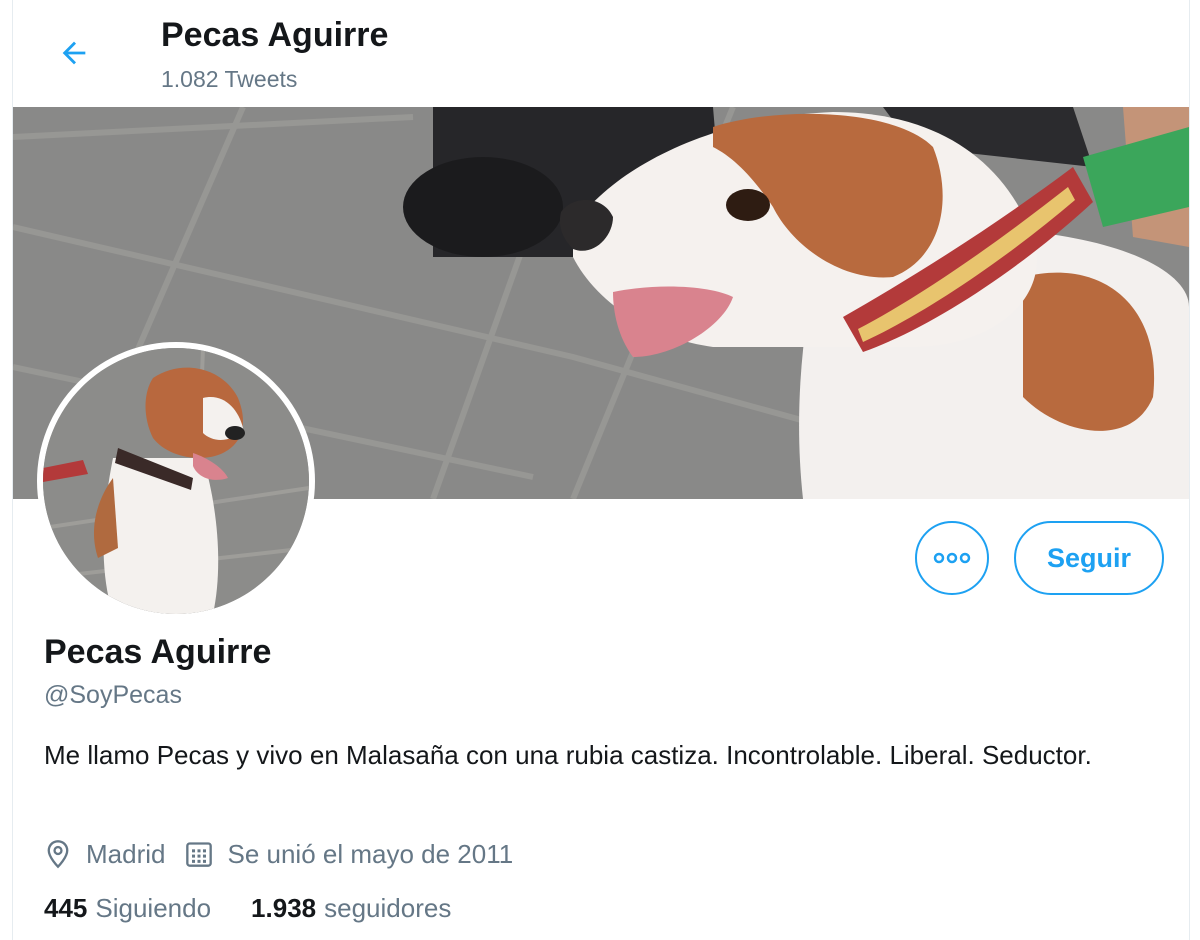 This screenshot has height=940, width=1200. I want to click on followers-label: seguidores, so click(388, 908).